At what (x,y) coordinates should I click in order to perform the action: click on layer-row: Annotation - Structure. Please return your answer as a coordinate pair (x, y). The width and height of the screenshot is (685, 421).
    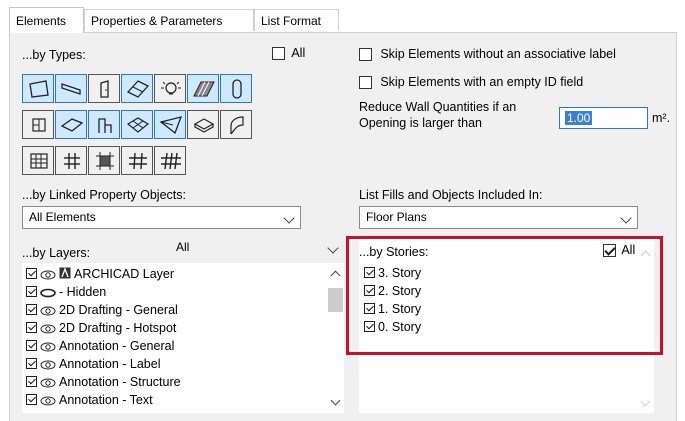
    Looking at the image, I should click on (103, 382).